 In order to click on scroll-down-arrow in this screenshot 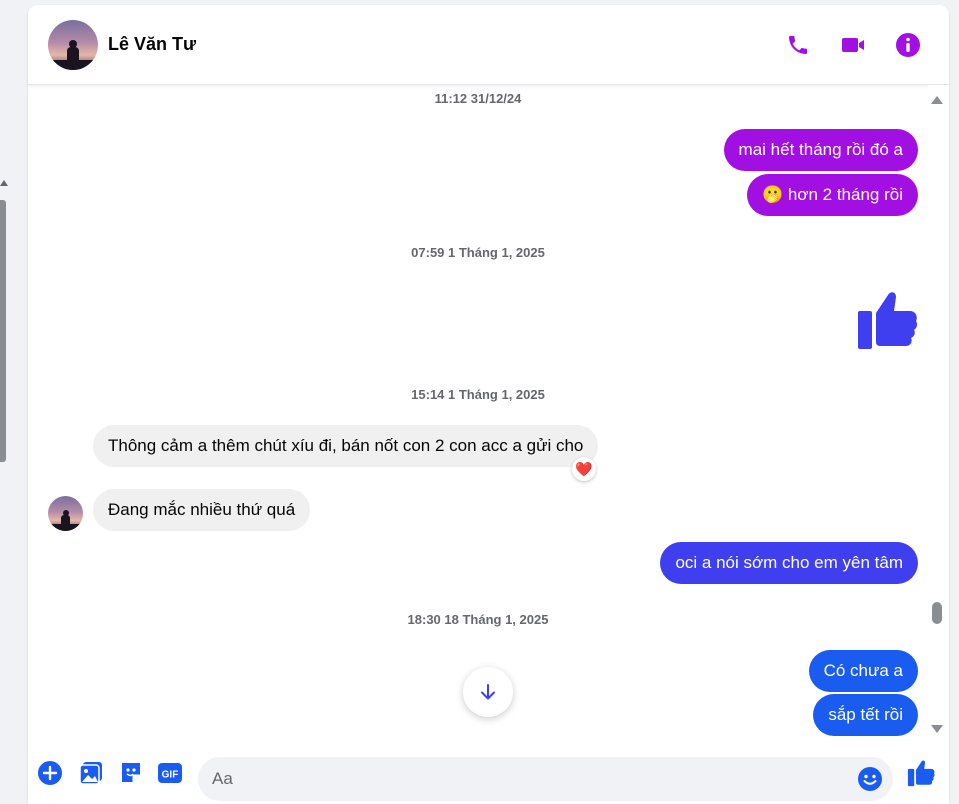, I will do `click(937, 729)`.